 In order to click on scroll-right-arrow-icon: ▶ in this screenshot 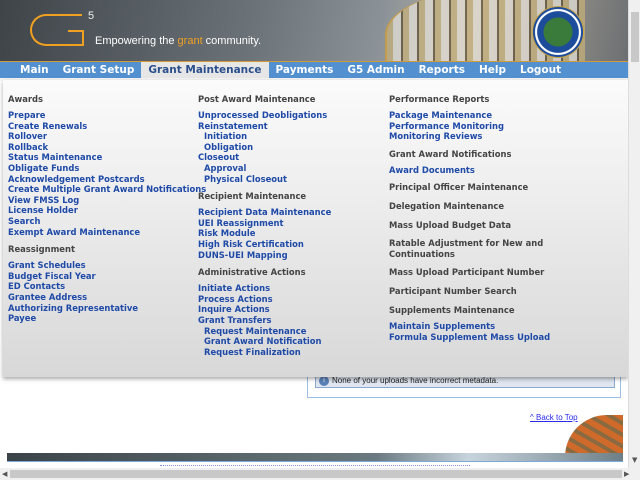, I will do `click(626, 474)`.